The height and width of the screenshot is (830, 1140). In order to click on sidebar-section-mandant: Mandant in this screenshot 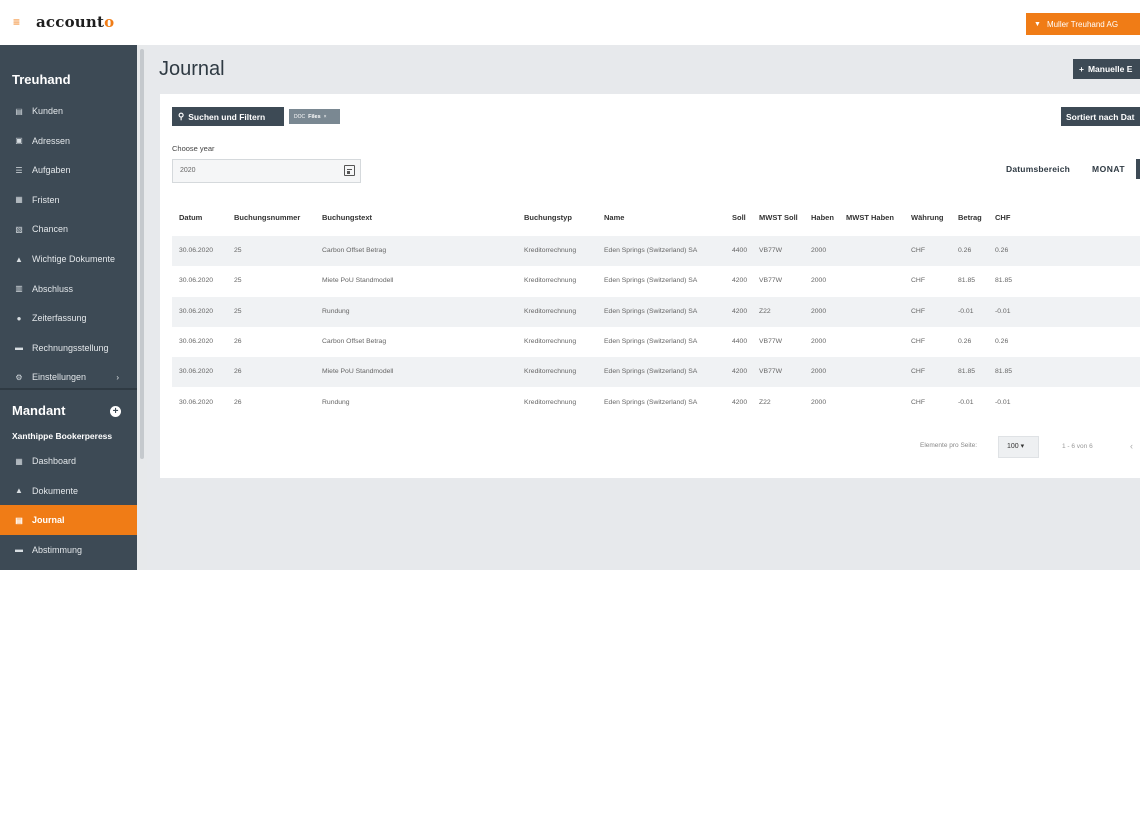, I will do `click(39, 410)`.